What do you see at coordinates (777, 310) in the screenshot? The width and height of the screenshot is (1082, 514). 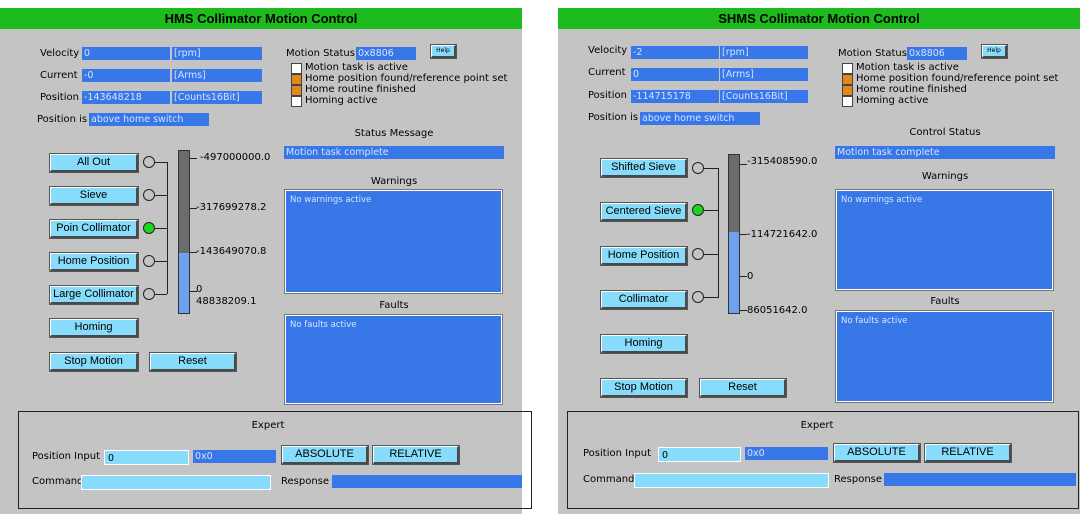 I see `scale-label-3: 86051642.0` at bounding box center [777, 310].